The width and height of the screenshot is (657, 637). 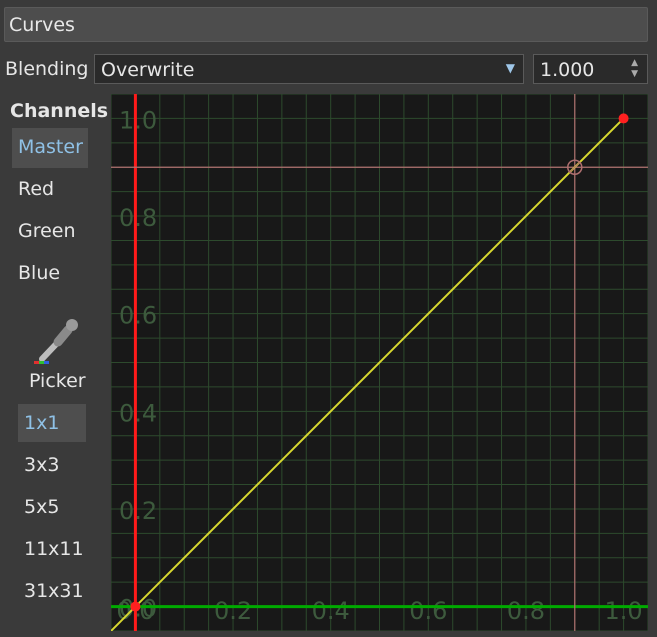 I want to click on picker-size-5x5: 5x5, so click(x=52, y=507).